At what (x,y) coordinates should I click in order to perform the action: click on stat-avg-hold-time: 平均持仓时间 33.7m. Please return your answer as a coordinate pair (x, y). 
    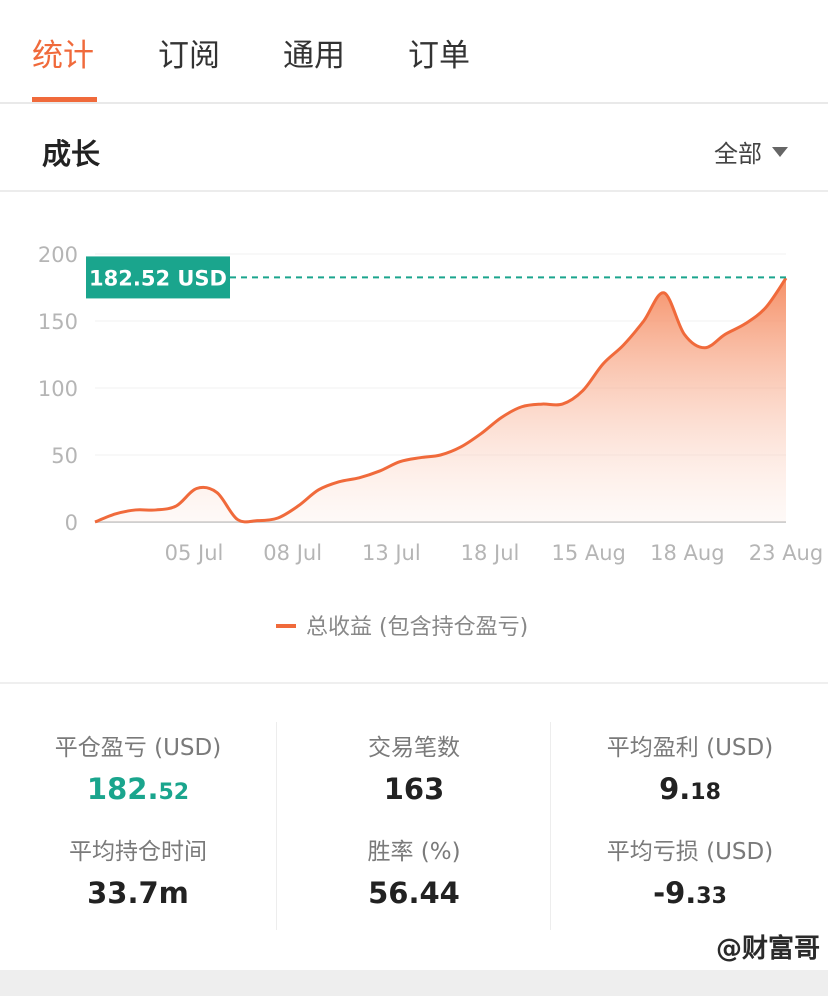
    Looking at the image, I should click on (138, 871).